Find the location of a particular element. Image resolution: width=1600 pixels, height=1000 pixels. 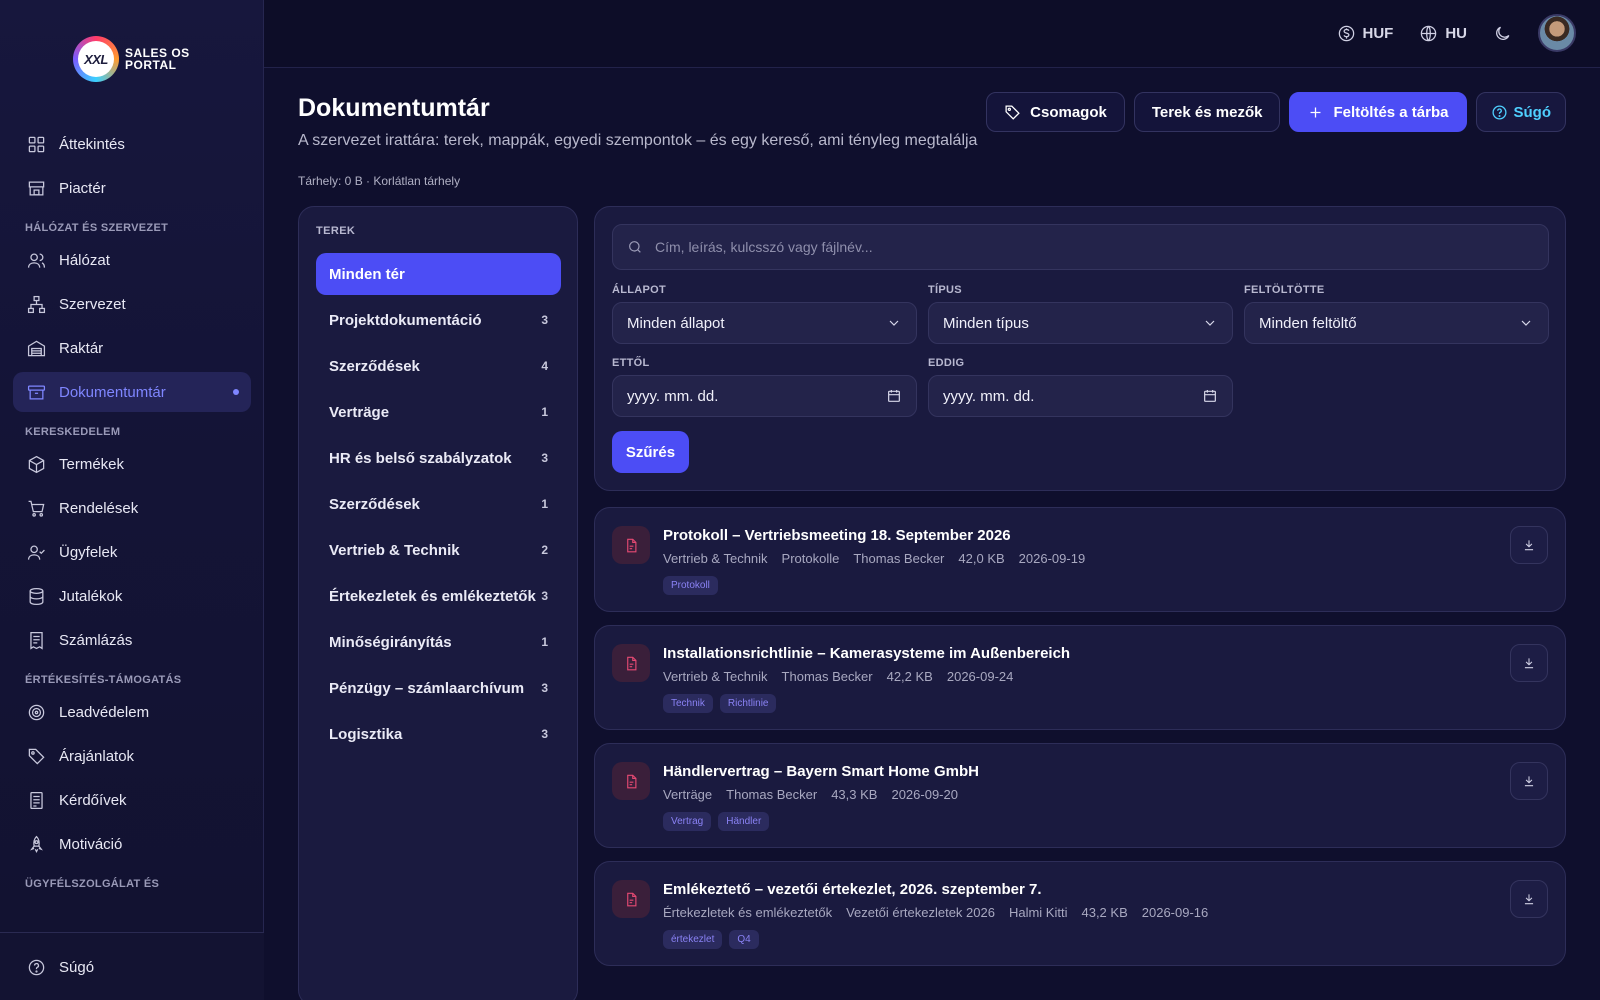

moon-icon is located at coordinates (1503, 33).